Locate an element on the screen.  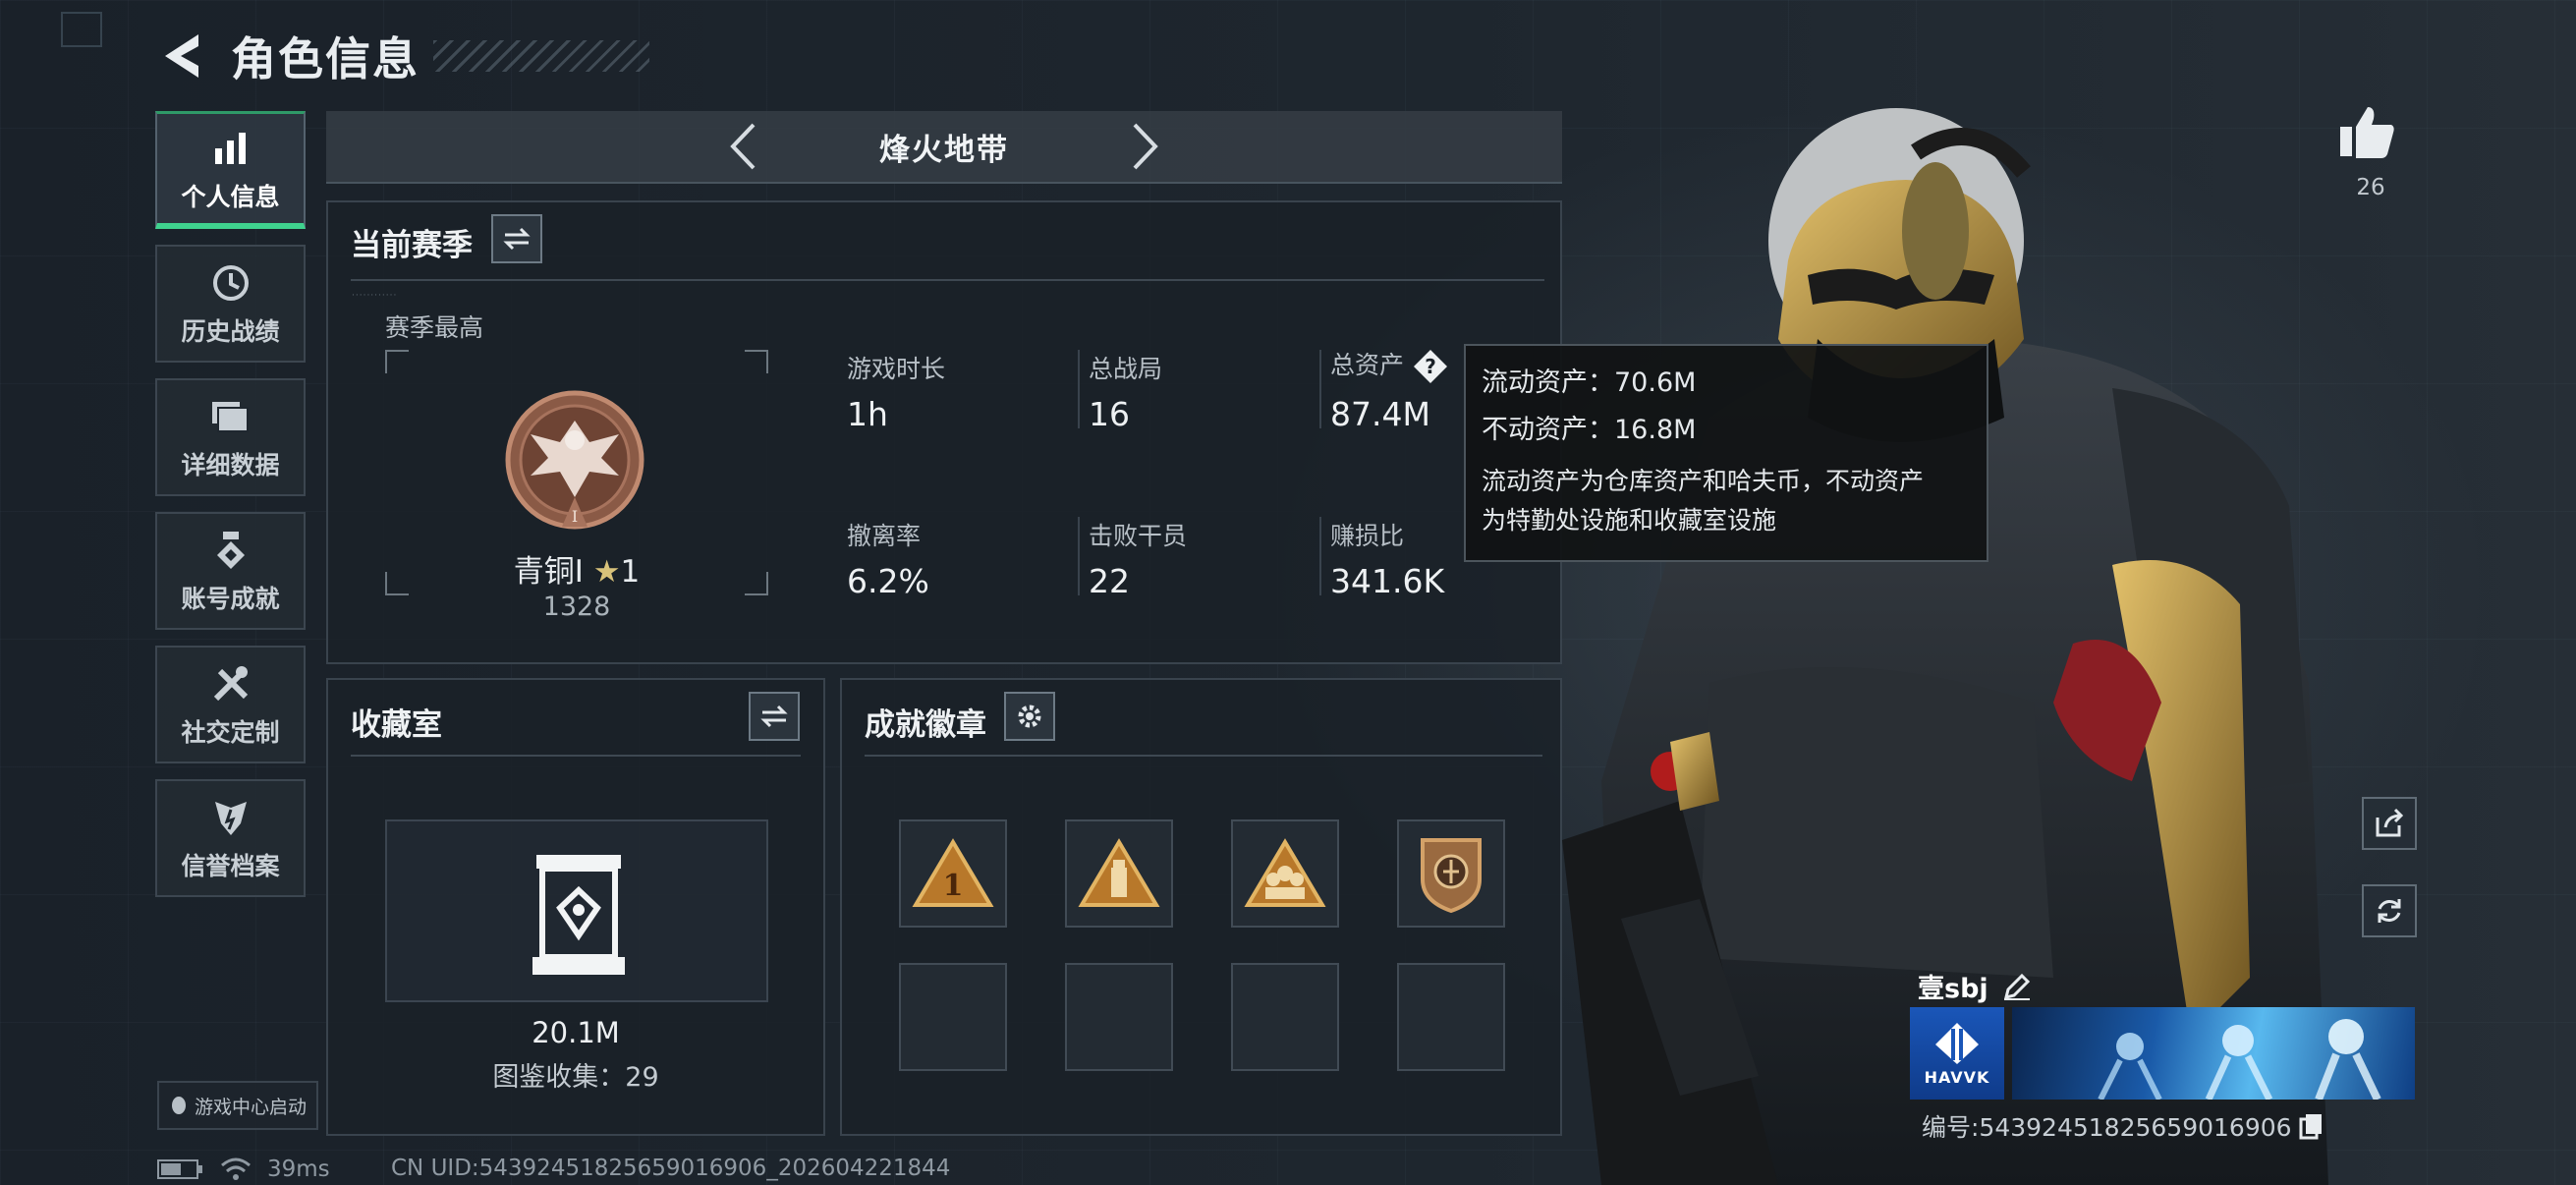
like-count: 26 is located at coordinates (2370, 187).